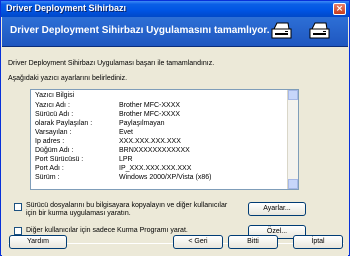 This screenshot has height=256, width=350. What do you see at coordinates (318, 242) in the screenshot?
I see `cancel-button: İptal` at bounding box center [318, 242].